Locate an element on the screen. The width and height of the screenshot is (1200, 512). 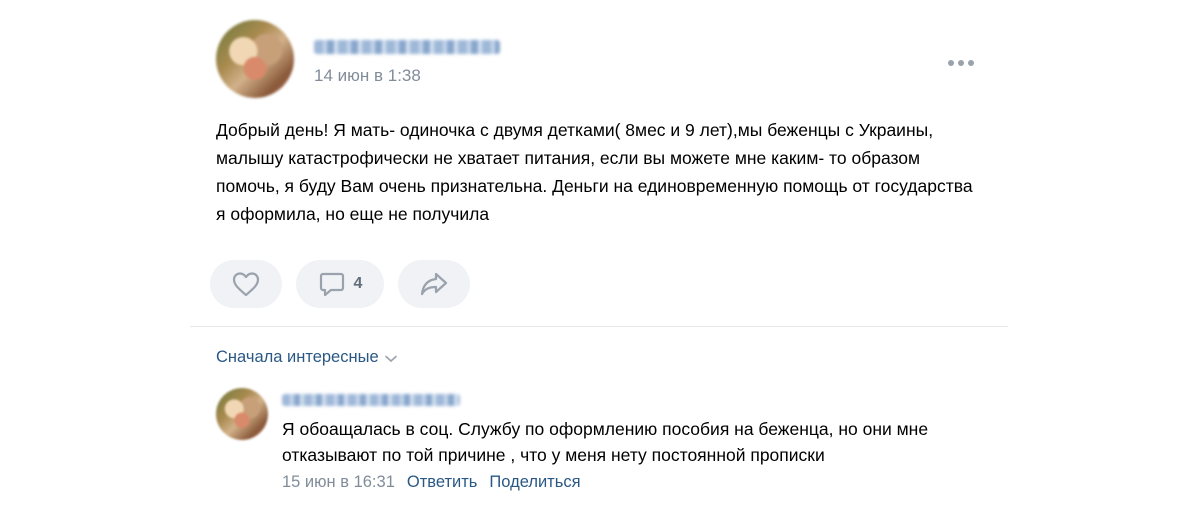
more-options-icon is located at coordinates (963, 63).